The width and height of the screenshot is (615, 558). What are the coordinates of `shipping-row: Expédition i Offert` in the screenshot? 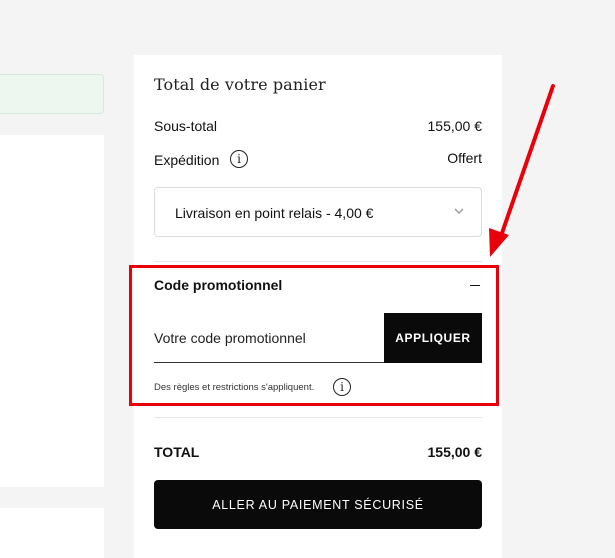 It's located at (318, 159).